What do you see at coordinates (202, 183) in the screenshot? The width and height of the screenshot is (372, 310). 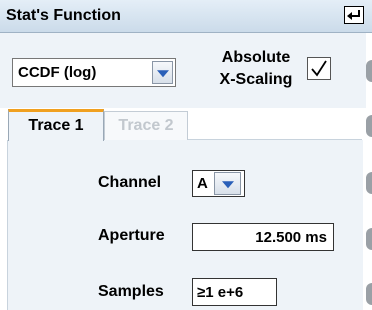 I see `channel-value: A` at bounding box center [202, 183].